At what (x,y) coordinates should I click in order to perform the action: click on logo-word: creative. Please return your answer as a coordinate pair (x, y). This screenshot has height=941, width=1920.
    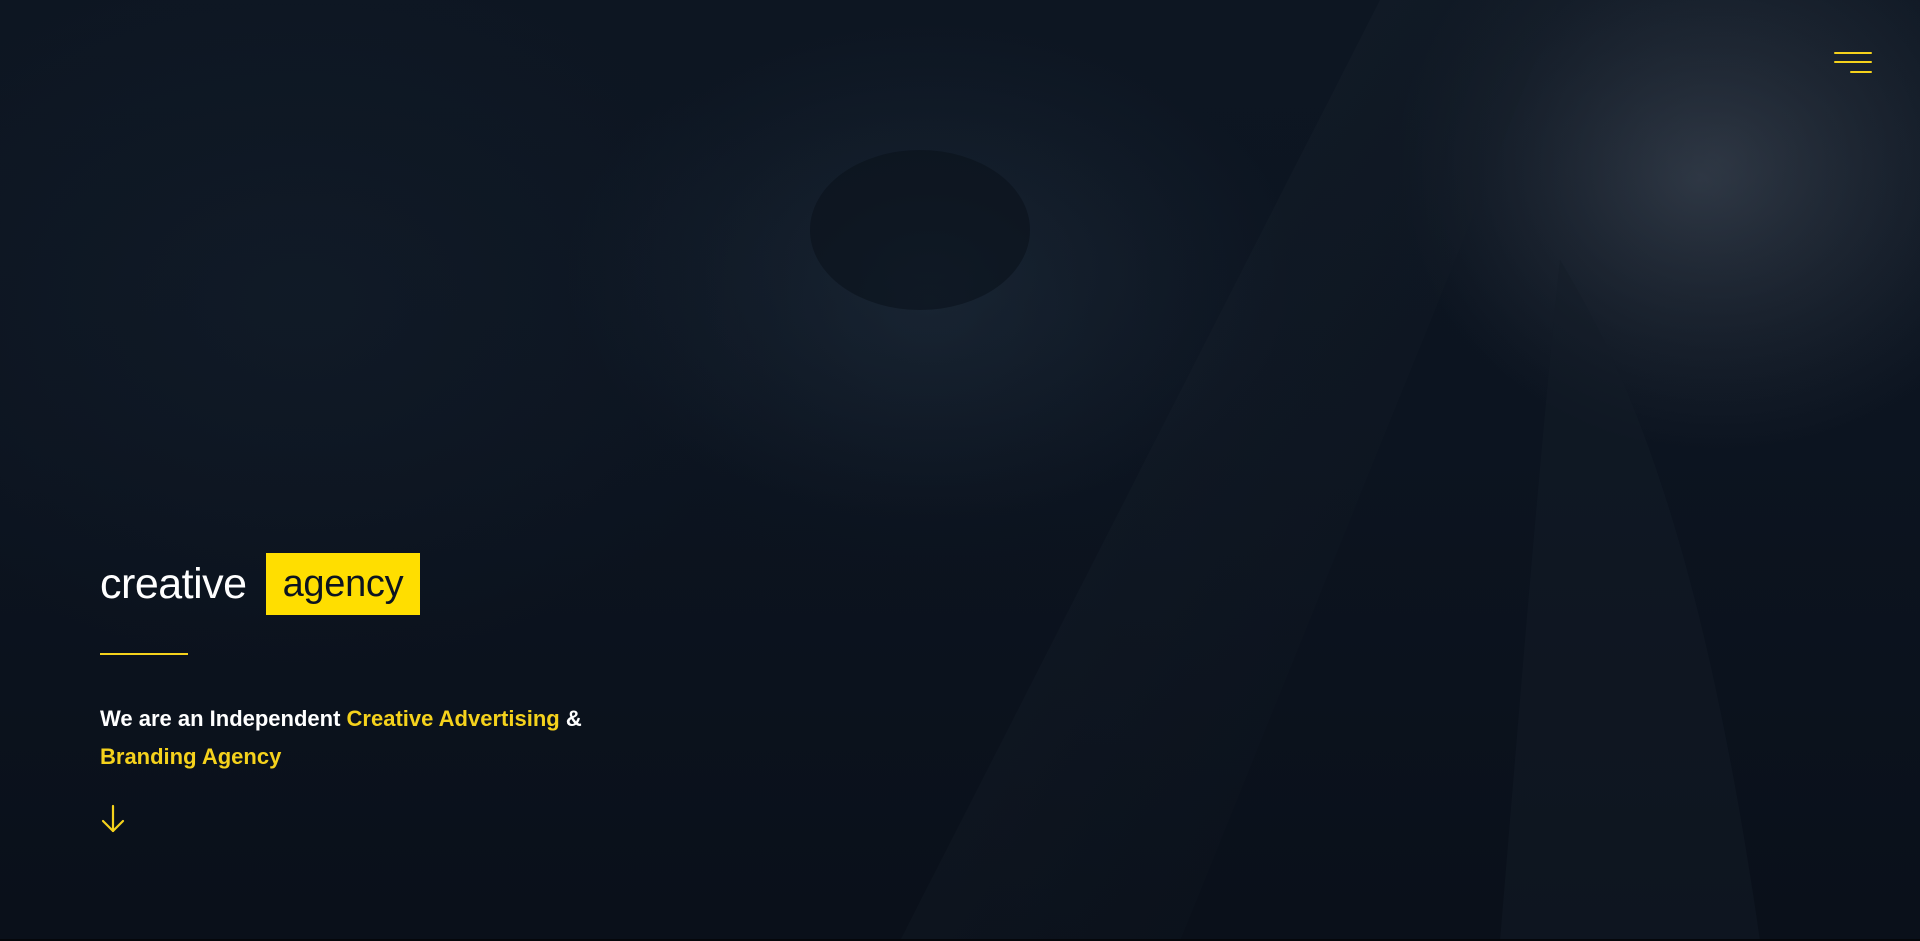
    Looking at the image, I should click on (173, 583).